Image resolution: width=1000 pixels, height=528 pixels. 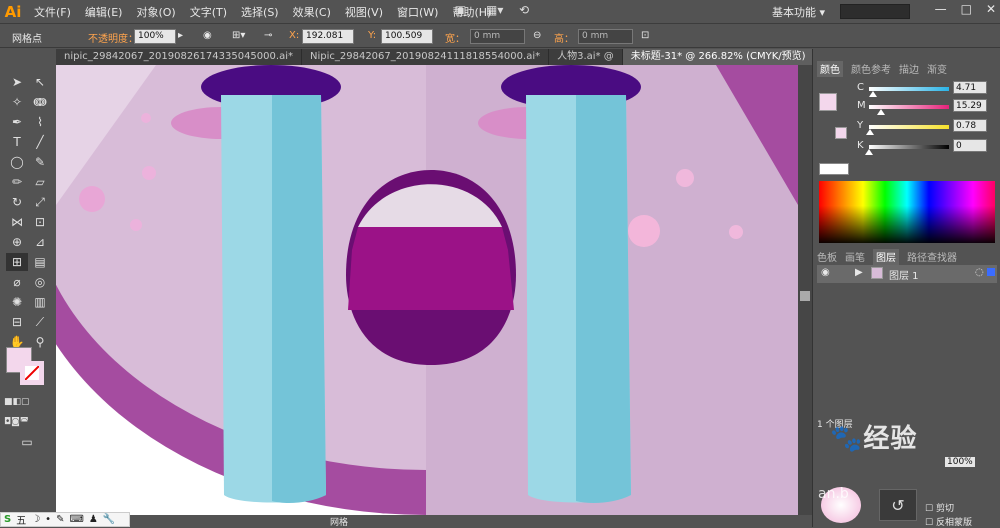 I want to click on channel-y-value: 0.78, so click(x=970, y=125).